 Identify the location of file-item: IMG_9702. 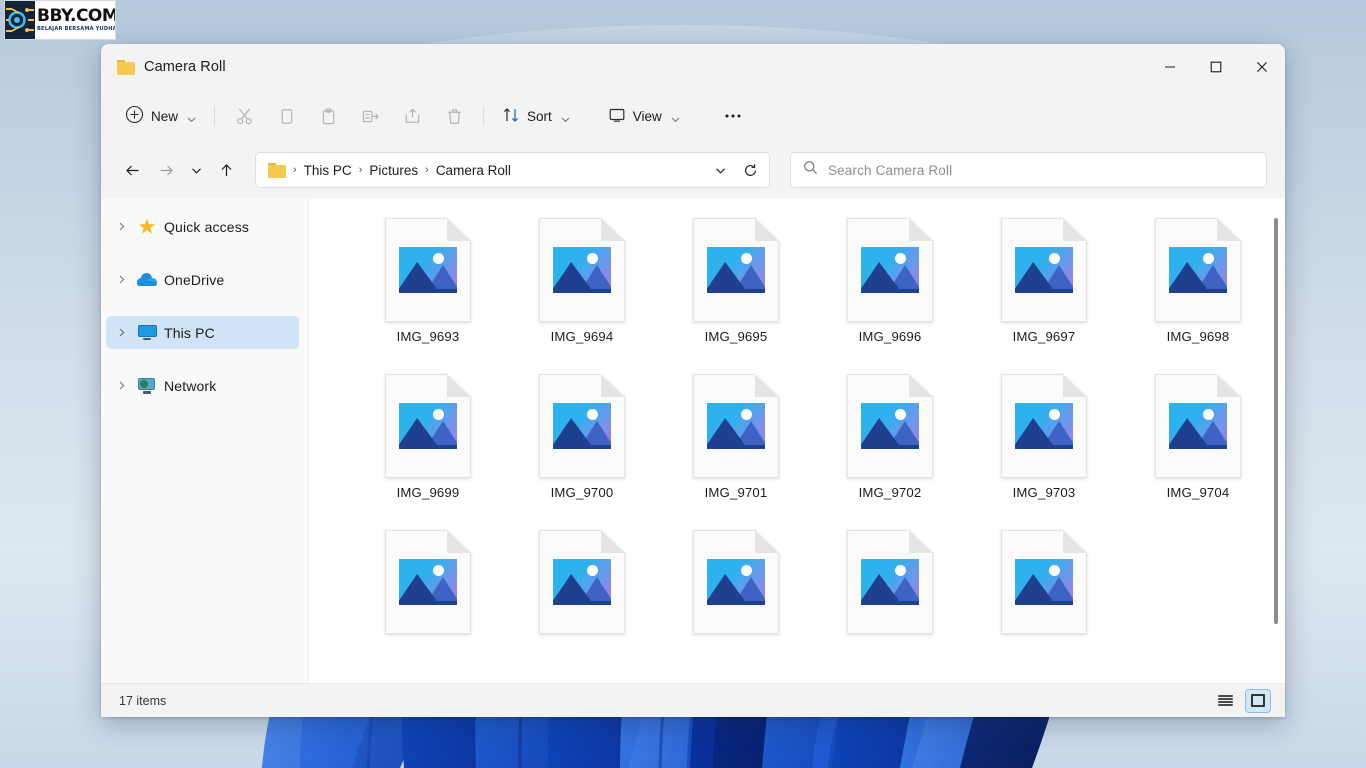
(890, 446).